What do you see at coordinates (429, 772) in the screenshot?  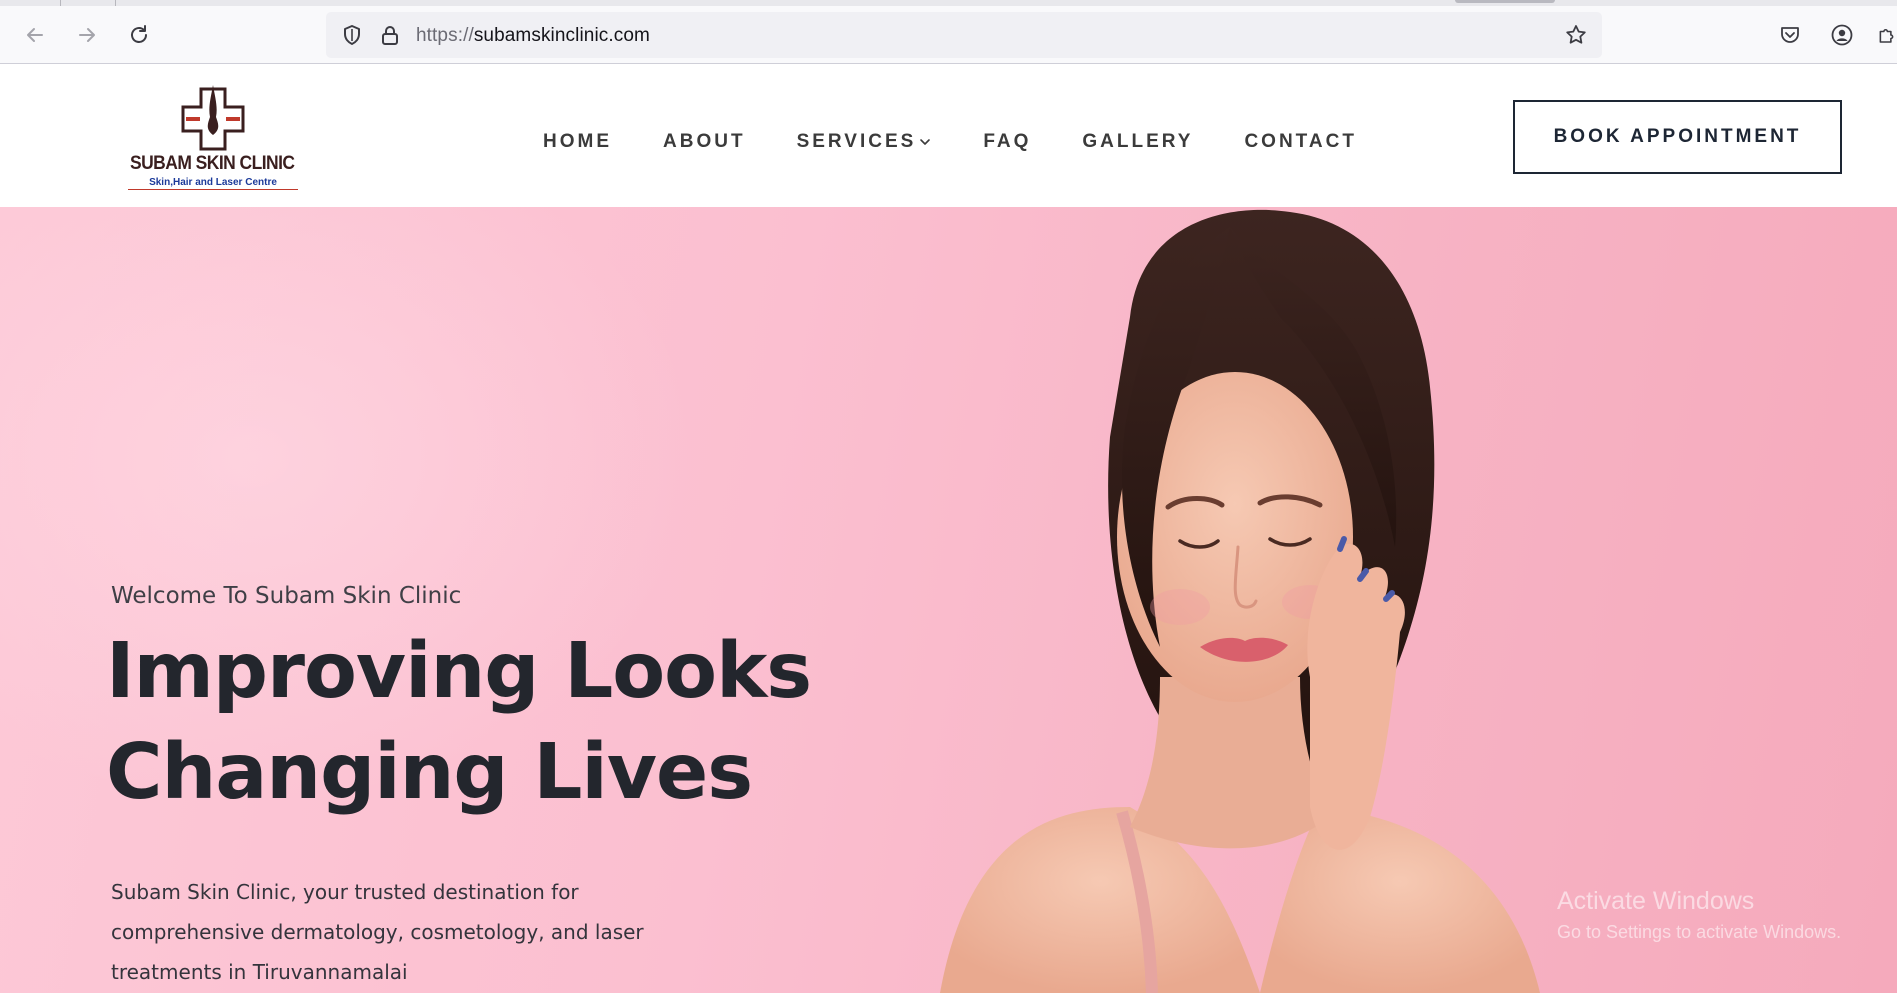 I see `hero-title-line-2: Changing Lives` at bounding box center [429, 772].